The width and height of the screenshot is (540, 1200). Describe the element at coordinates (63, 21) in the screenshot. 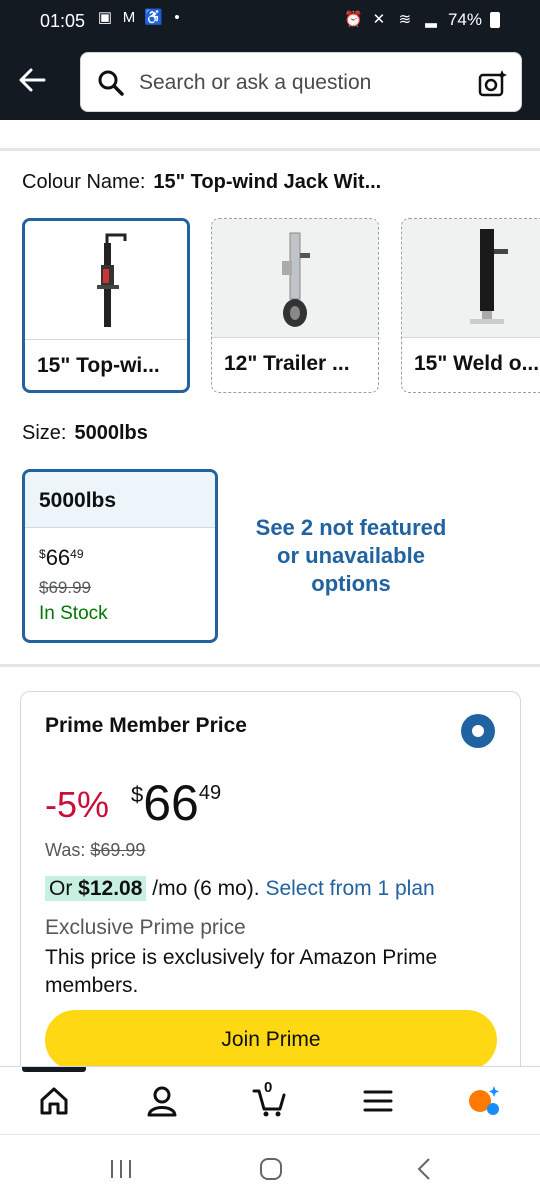

I see `status-time: 01:05` at that location.